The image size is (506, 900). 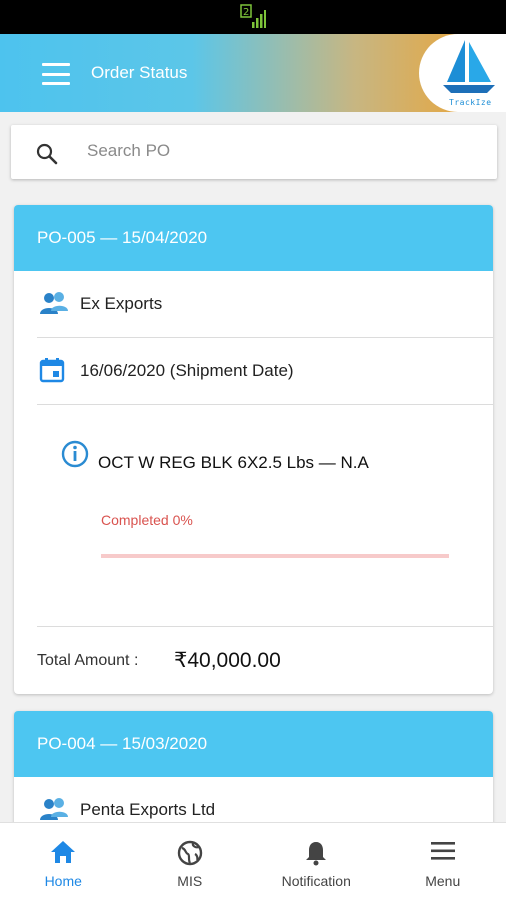 I want to click on bottom-nav: Home MIS Notification Menu, so click(x=253, y=861).